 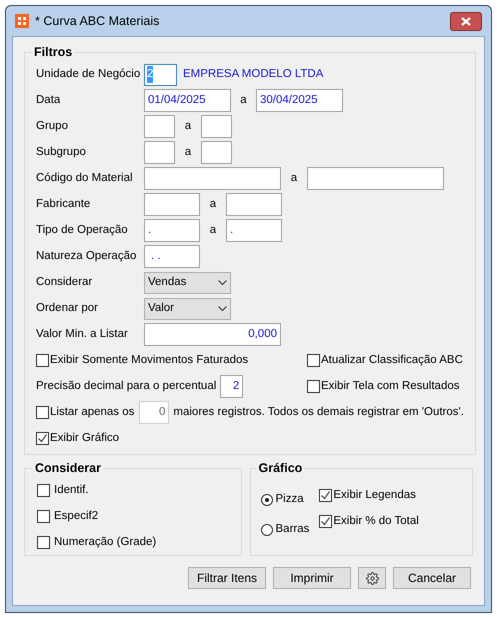 What do you see at coordinates (187, 283) in the screenshot?
I see `dropdown: Vendas` at bounding box center [187, 283].